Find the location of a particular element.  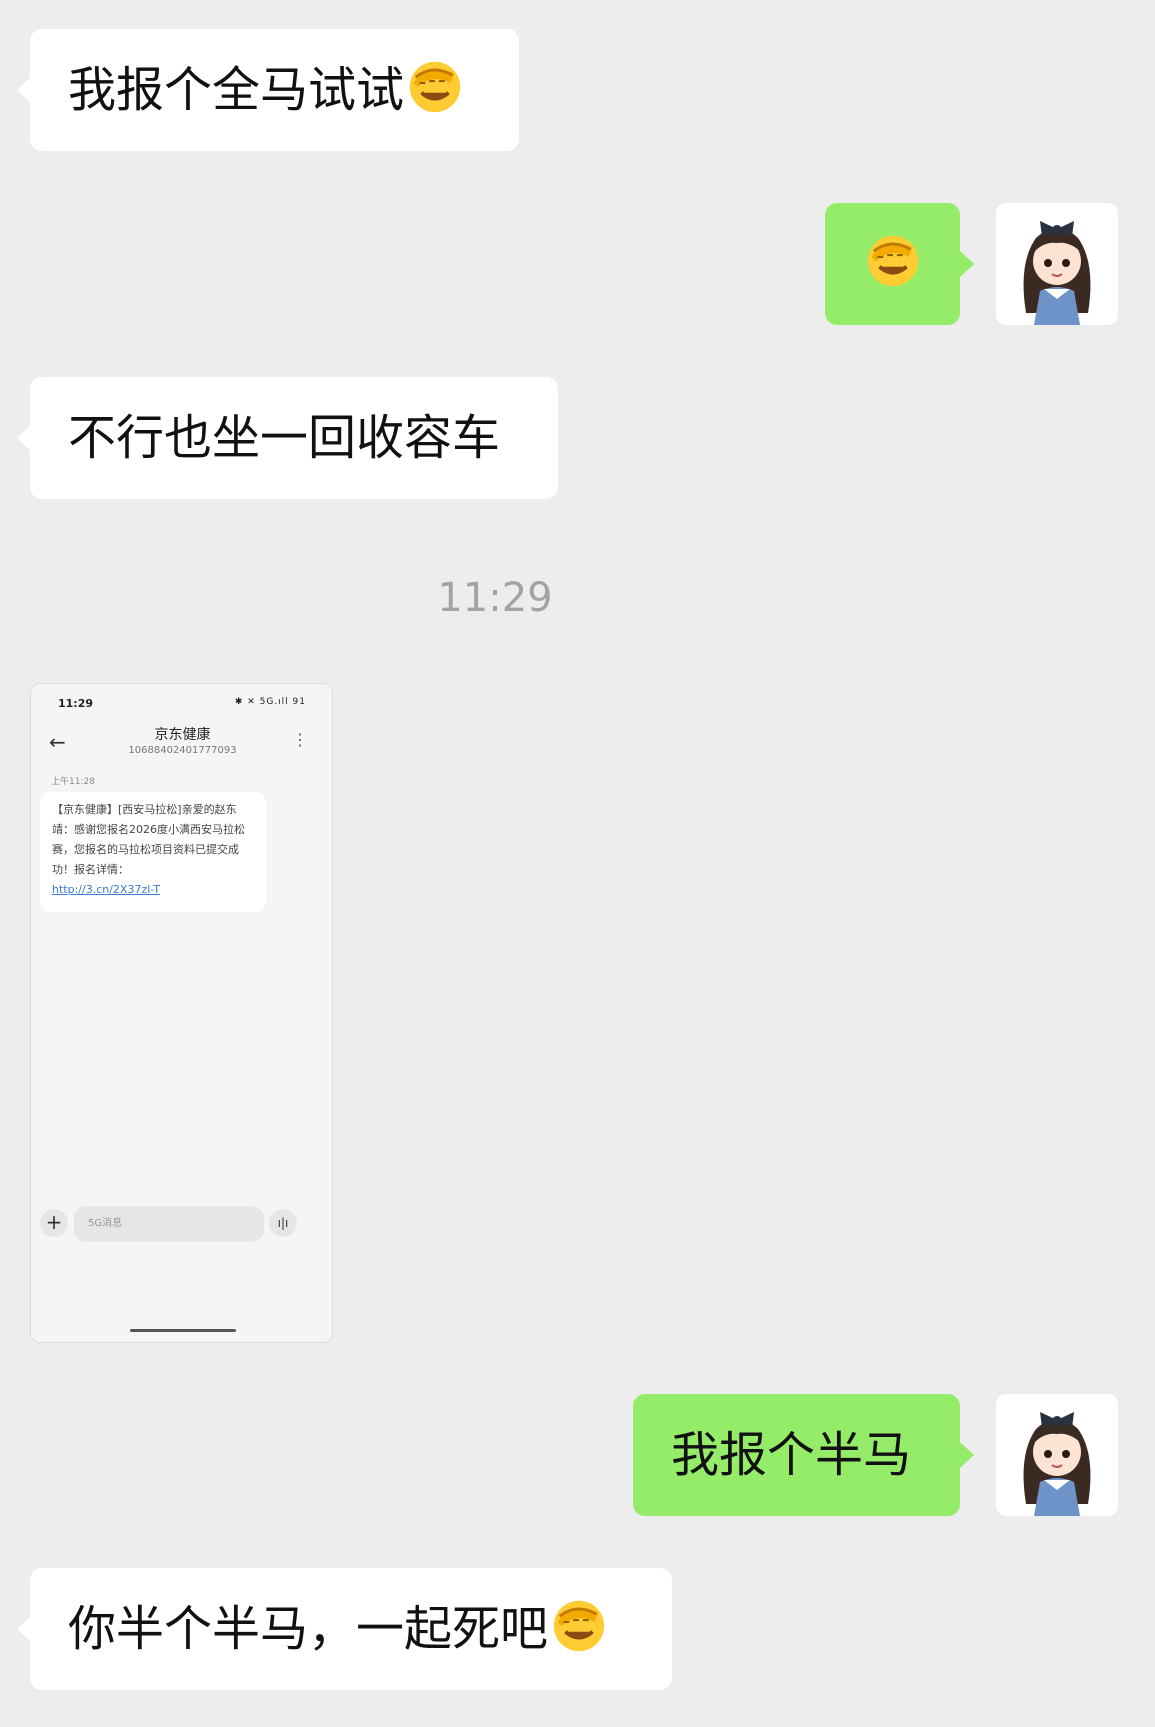

message-bubble-incoming: 你半个半马，一起死吧 is located at coordinates (344, 1629).